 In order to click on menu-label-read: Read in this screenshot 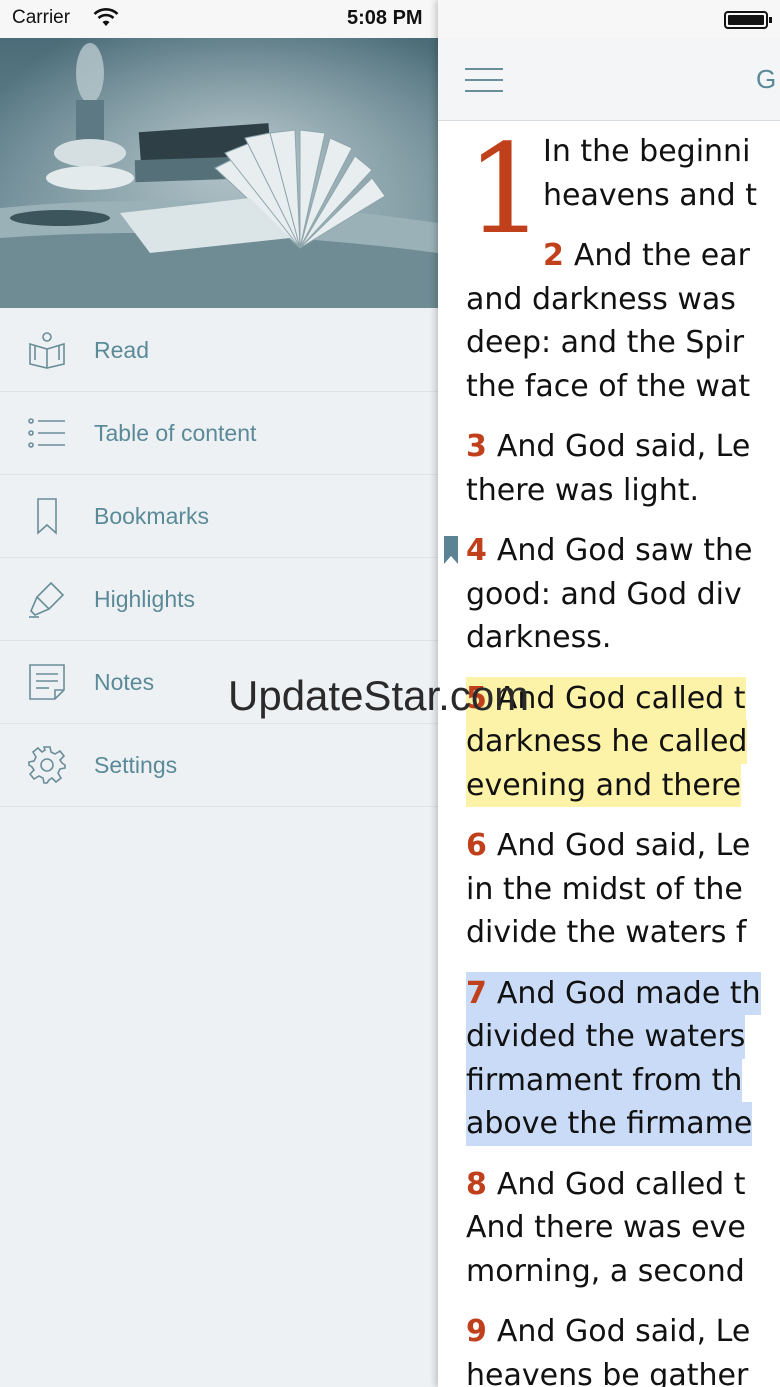, I will do `click(121, 350)`.